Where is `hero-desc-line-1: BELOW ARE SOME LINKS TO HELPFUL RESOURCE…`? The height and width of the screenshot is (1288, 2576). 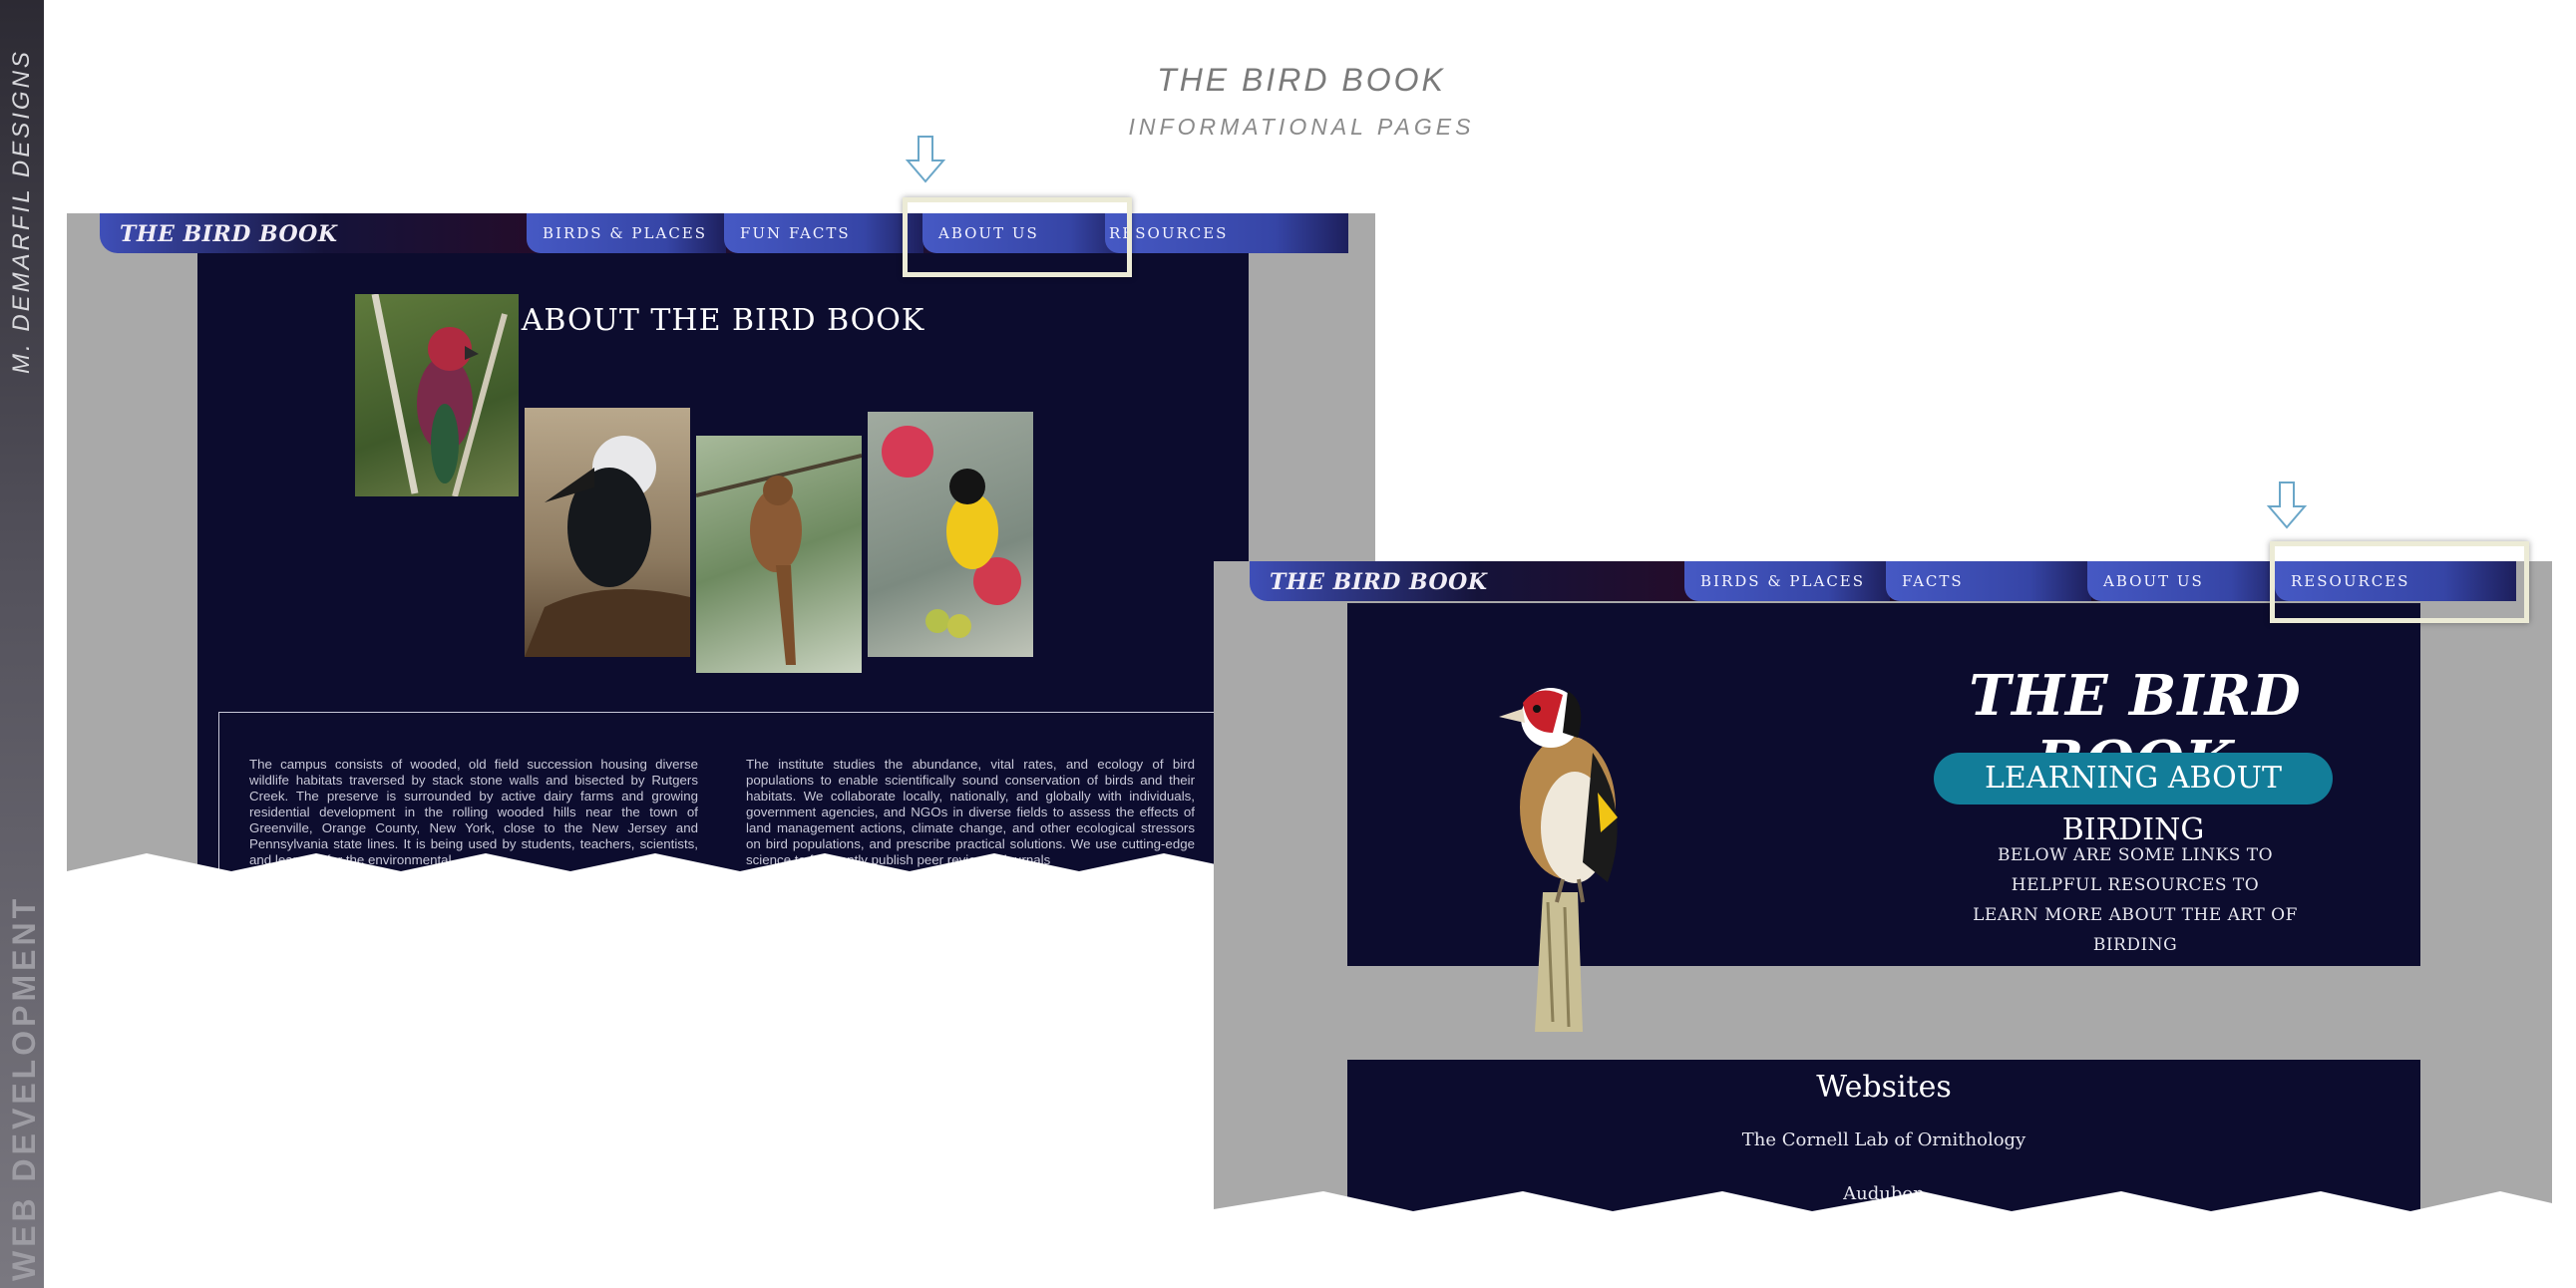 hero-desc-line-1: BELOW ARE SOME LINKS TO HELPFUL RESOURCE… is located at coordinates (2135, 870).